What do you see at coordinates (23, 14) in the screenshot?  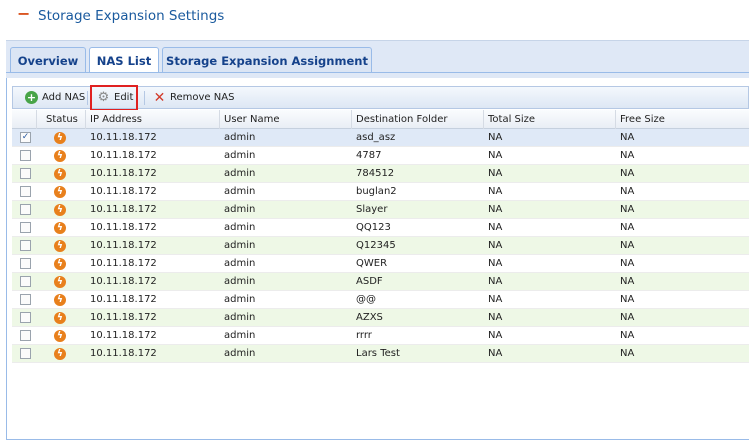 I see `minus-icon: −` at bounding box center [23, 14].